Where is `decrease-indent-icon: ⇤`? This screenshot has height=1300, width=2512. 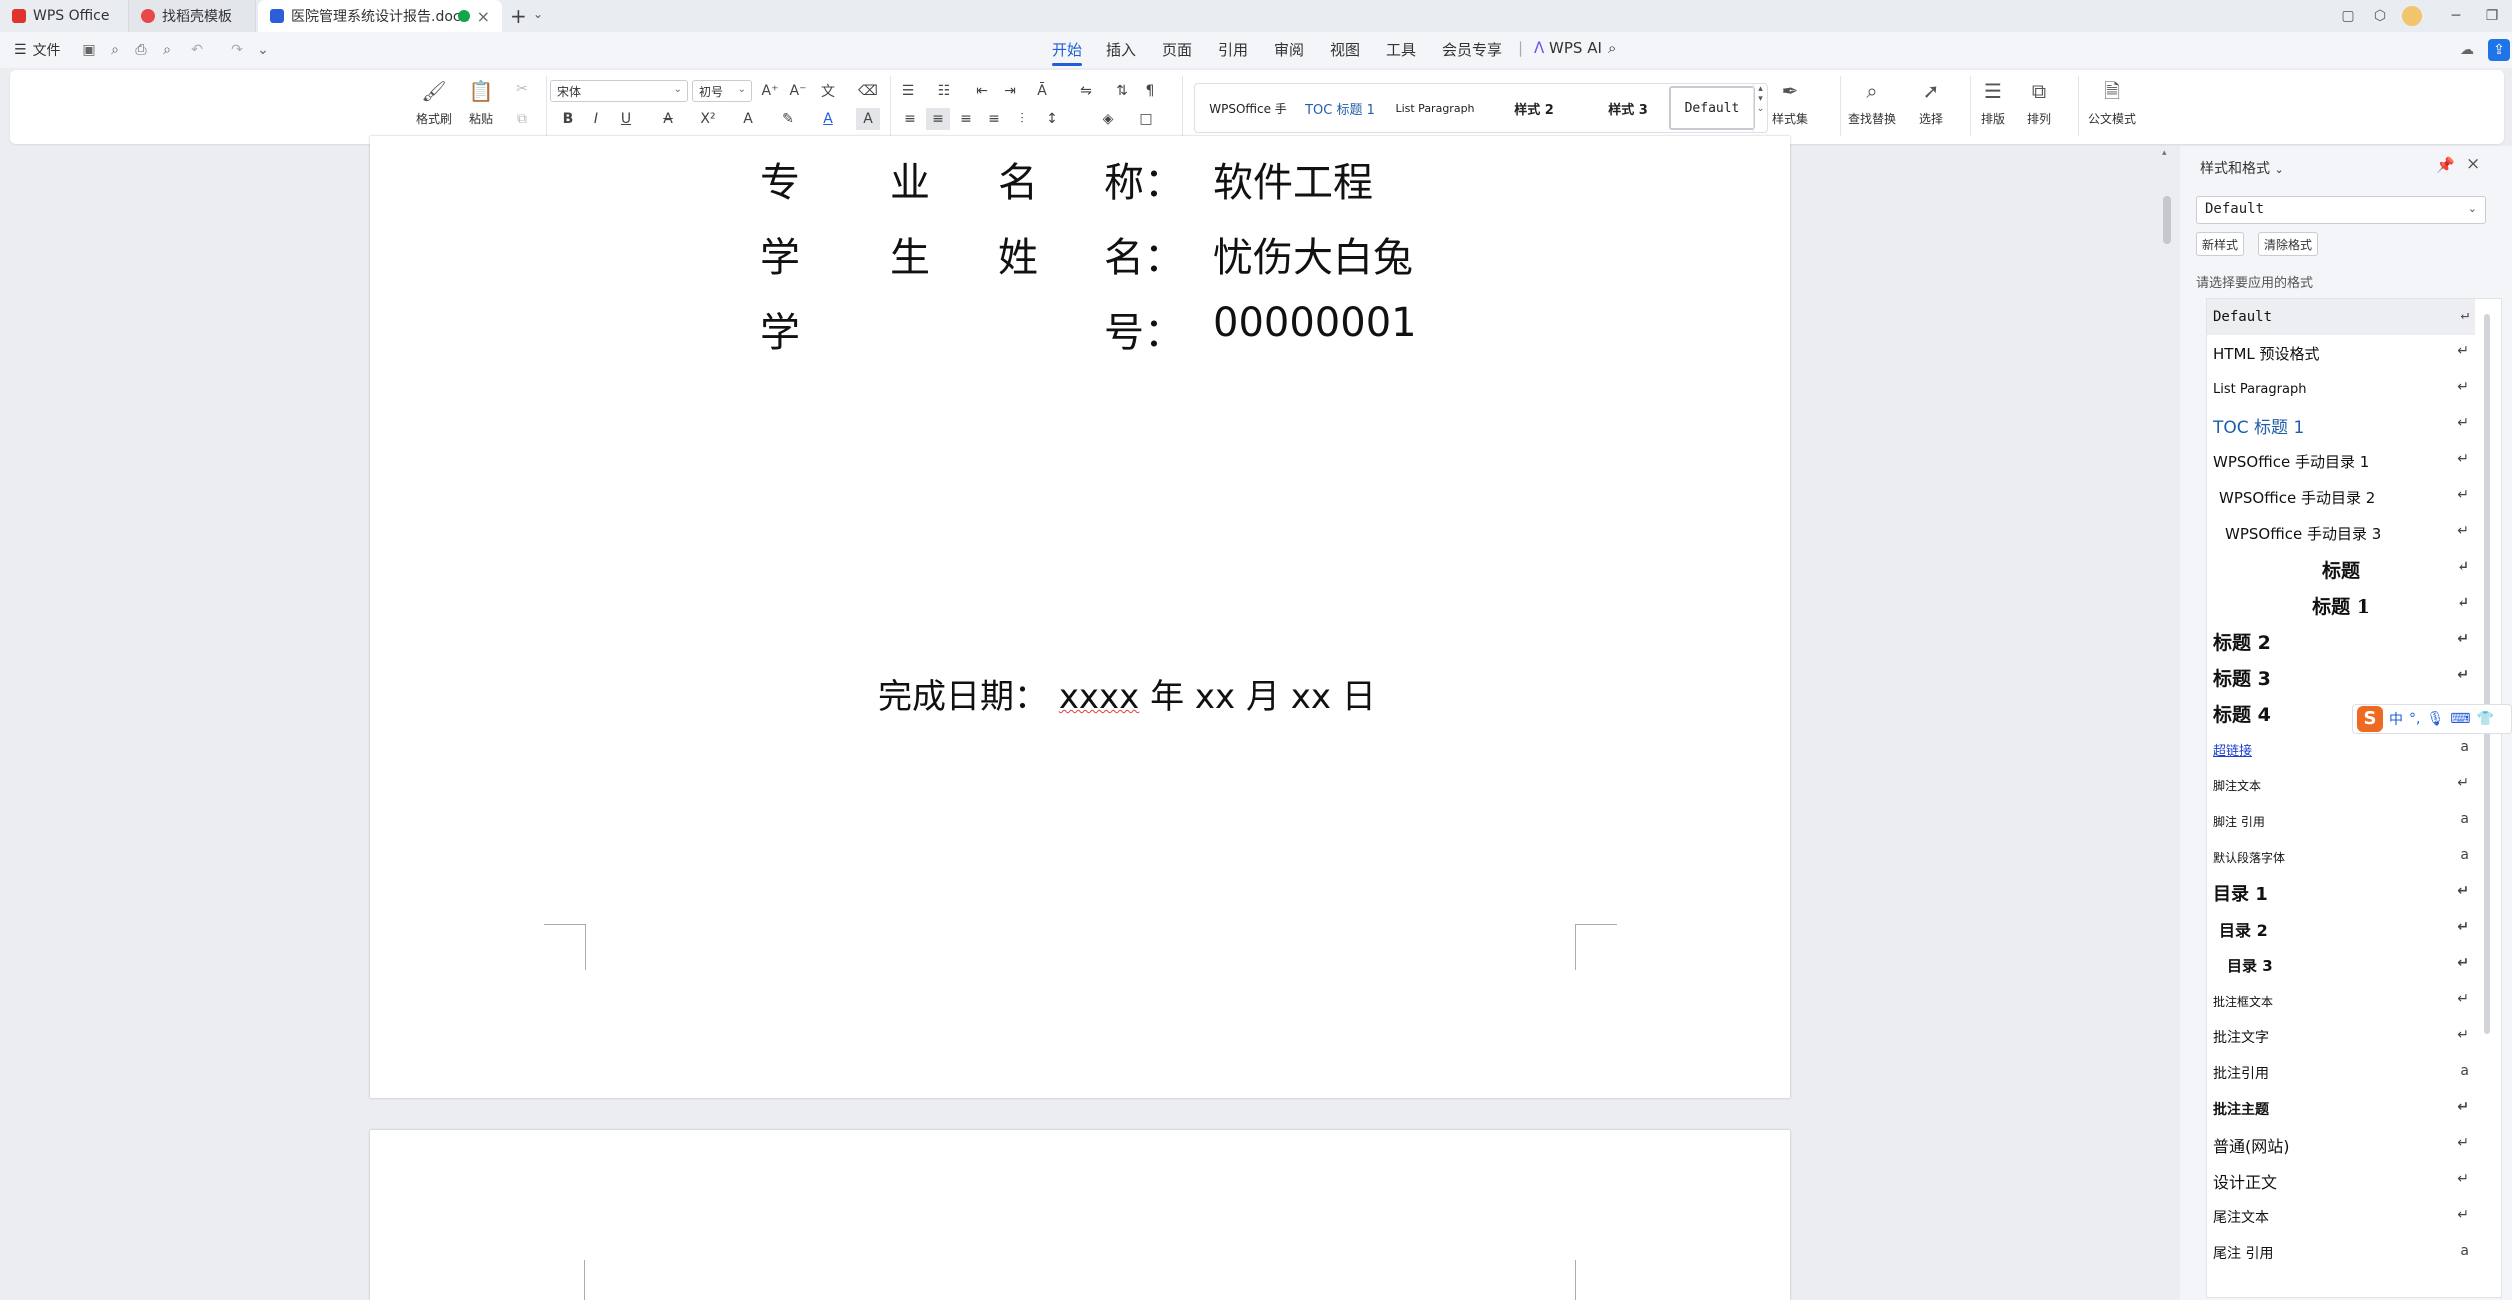 decrease-indent-icon: ⇤ is located at coordinates (982, 91).